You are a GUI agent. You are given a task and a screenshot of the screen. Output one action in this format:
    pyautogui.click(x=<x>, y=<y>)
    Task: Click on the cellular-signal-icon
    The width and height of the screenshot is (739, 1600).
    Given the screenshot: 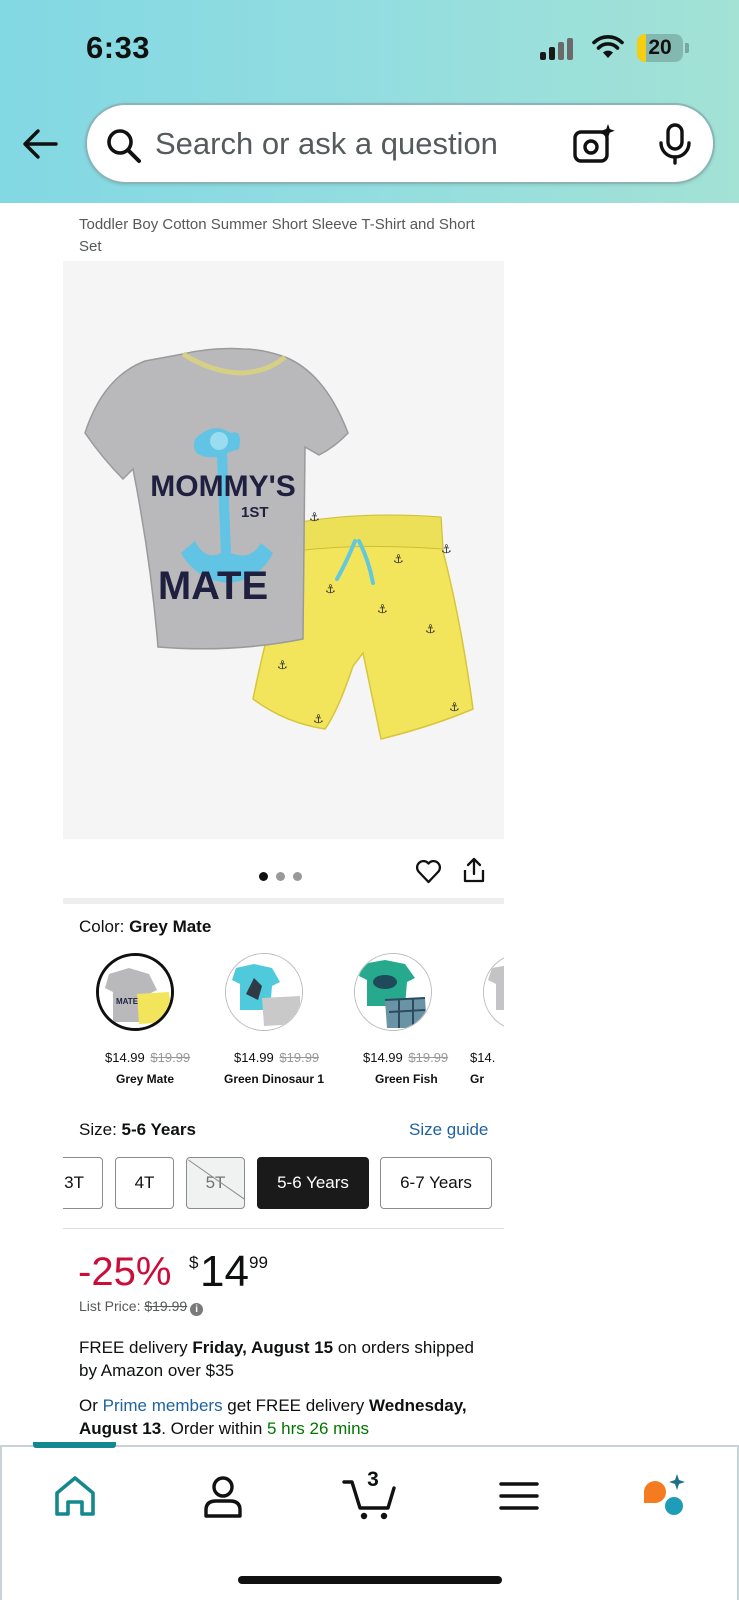 What is the action you would take?
    pyautogui.click(x=559, y=49)
    